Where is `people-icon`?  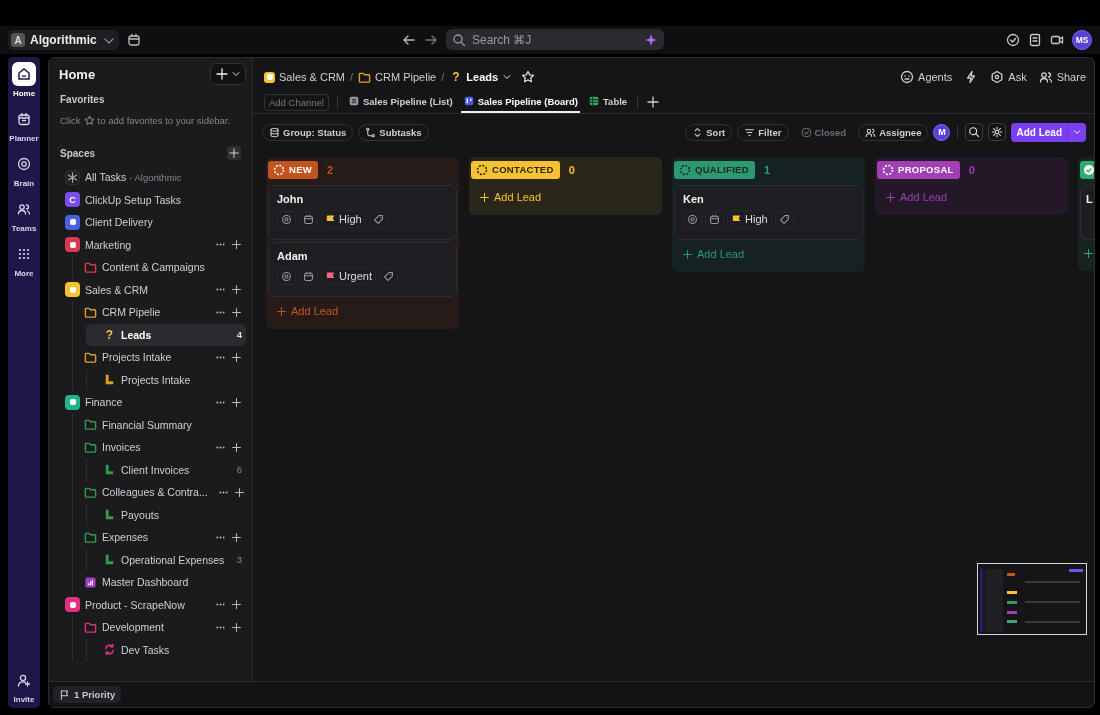 people-icon is located at coordinates (871, 132).